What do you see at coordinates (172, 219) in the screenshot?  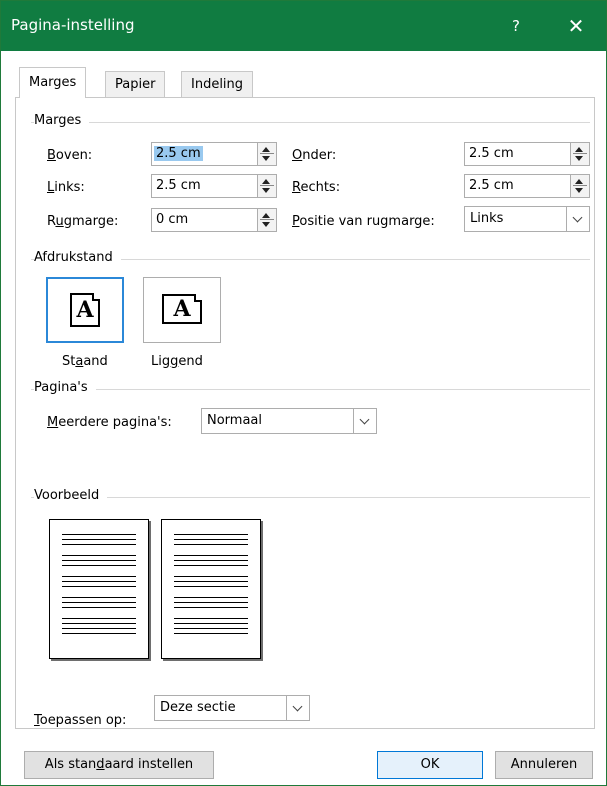 I see `gutter-value: 0 cm` at bounding box center [172, 219].